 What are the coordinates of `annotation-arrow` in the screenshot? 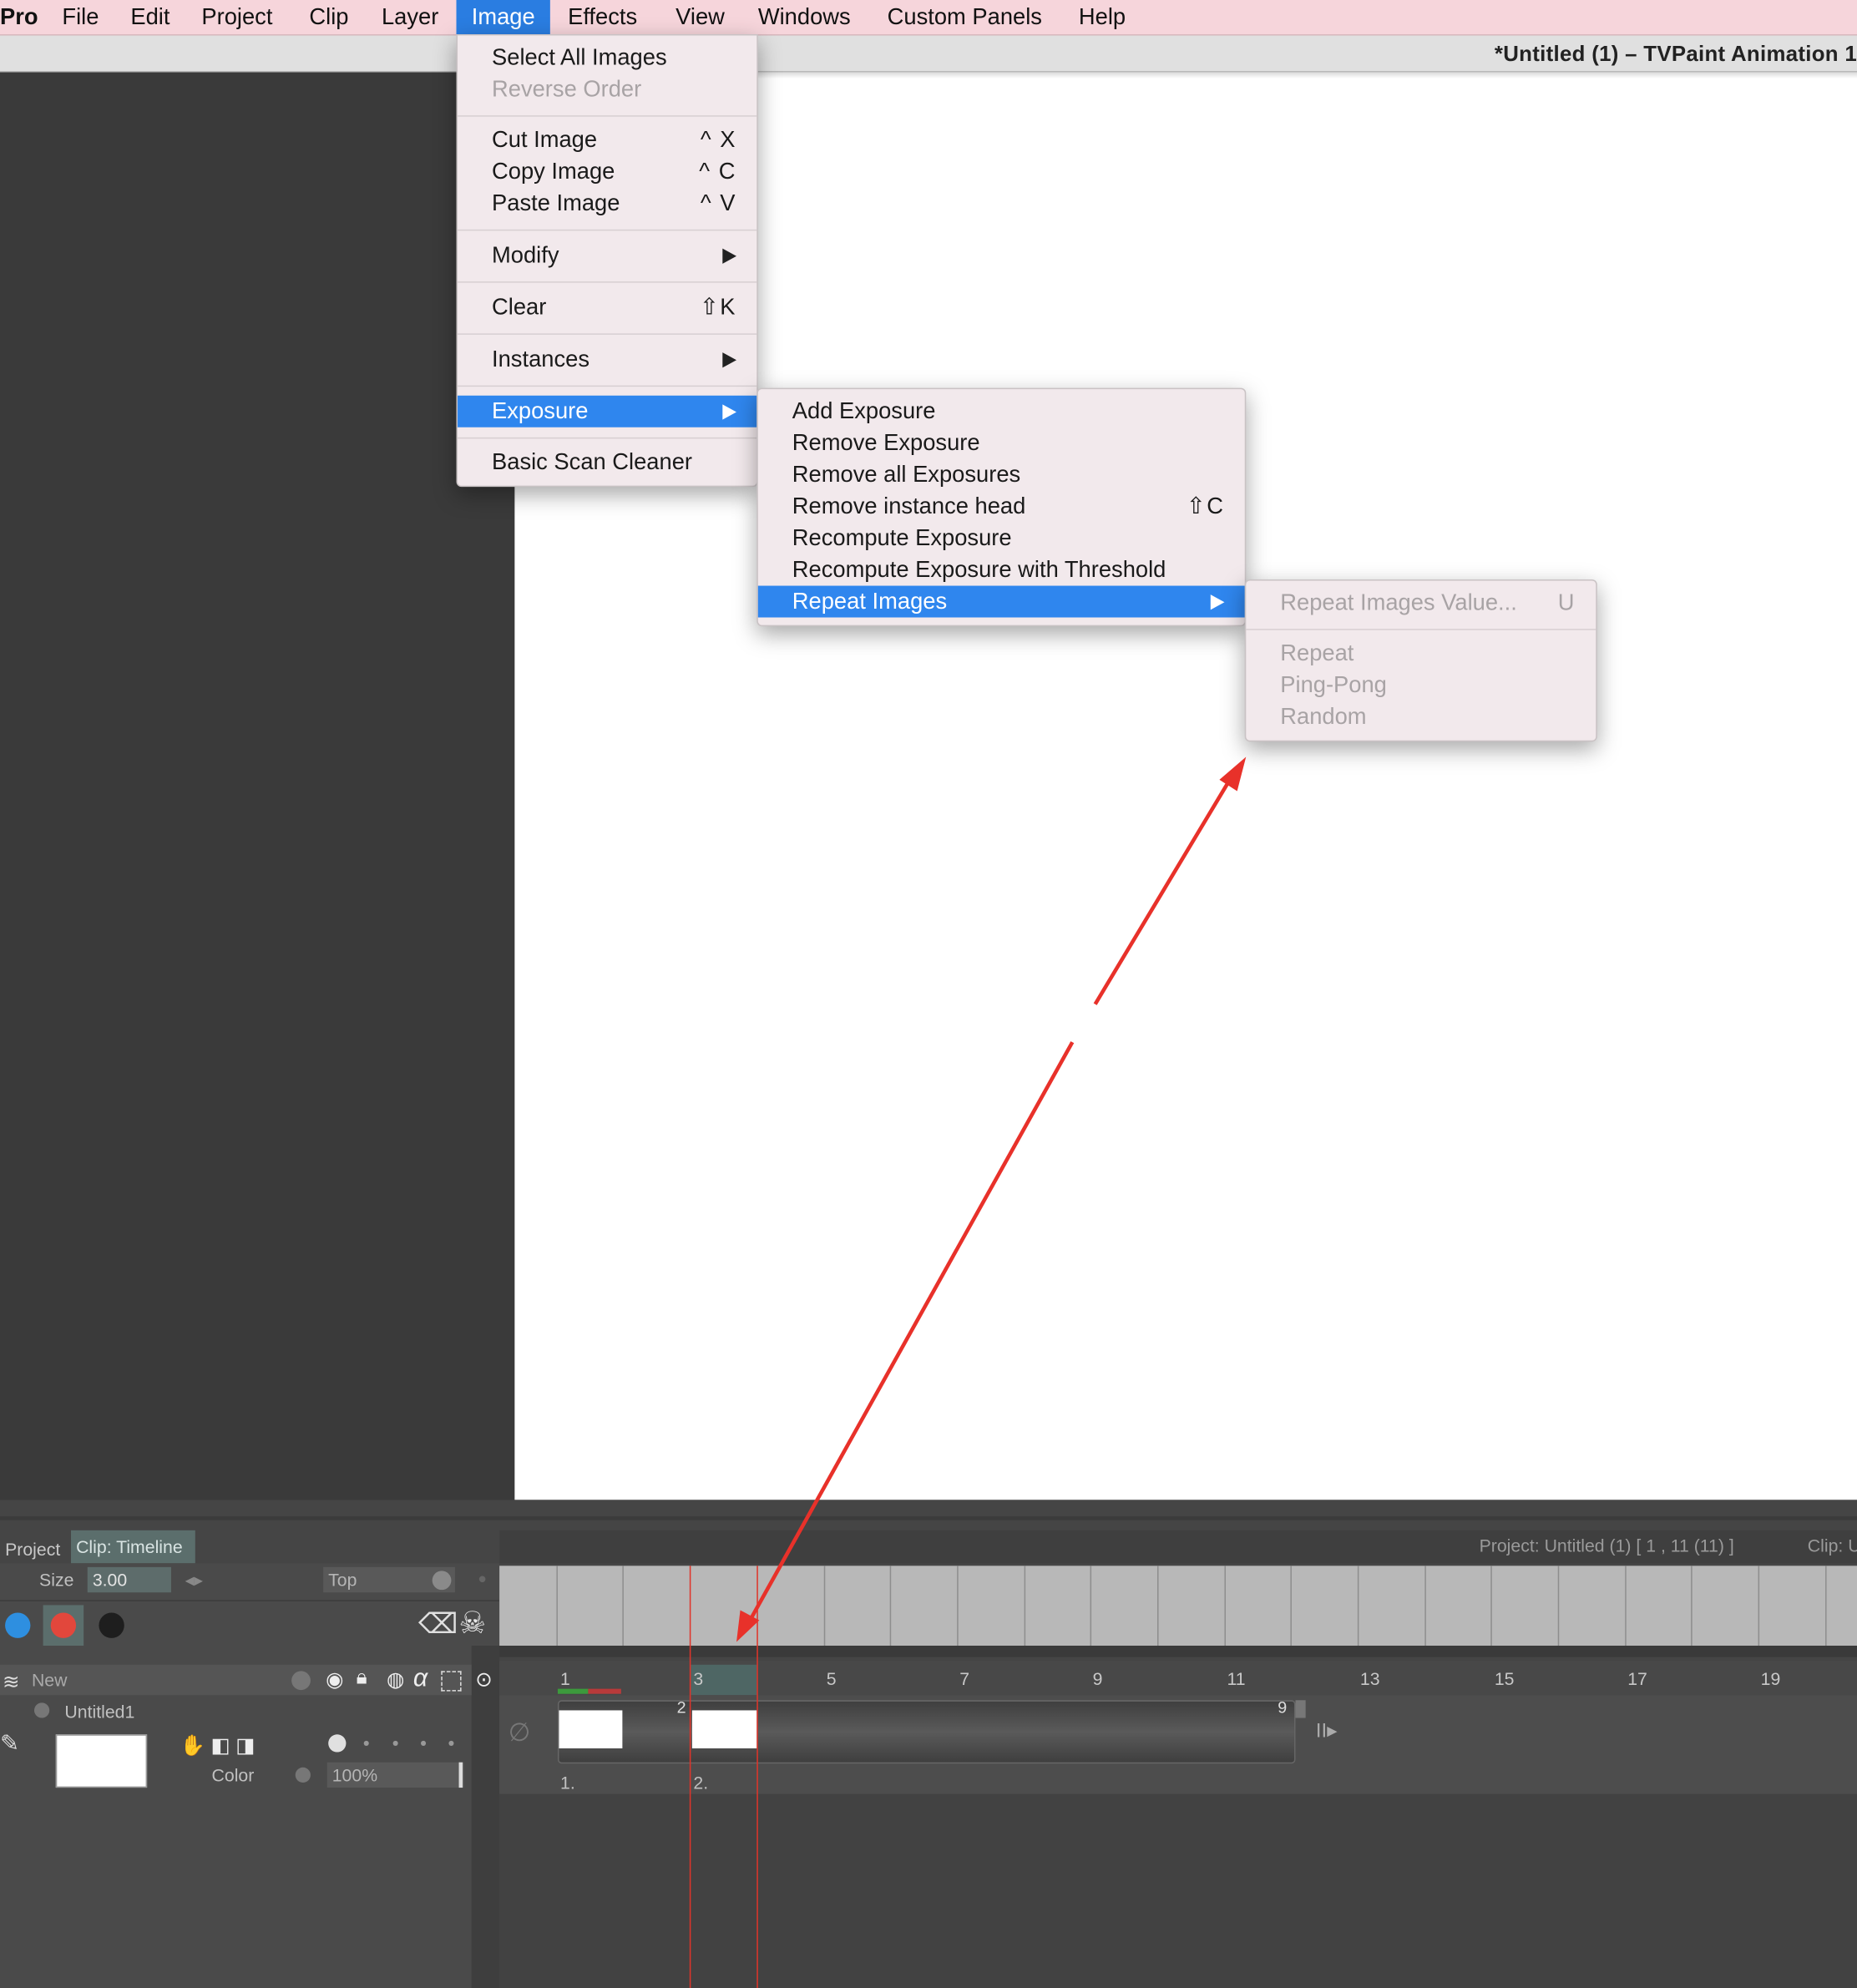 It's located at (991, 1199).